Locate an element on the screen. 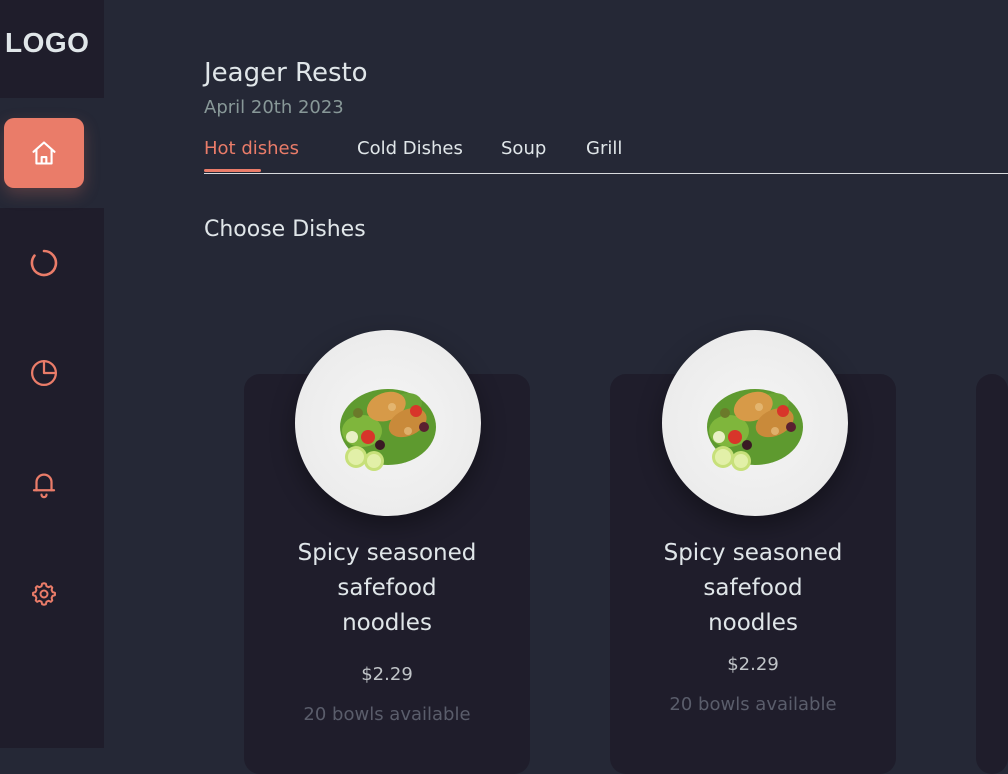 This screenshot has height=774, width=1008. sidebar-item-settings is located at coordinates (44, 594).